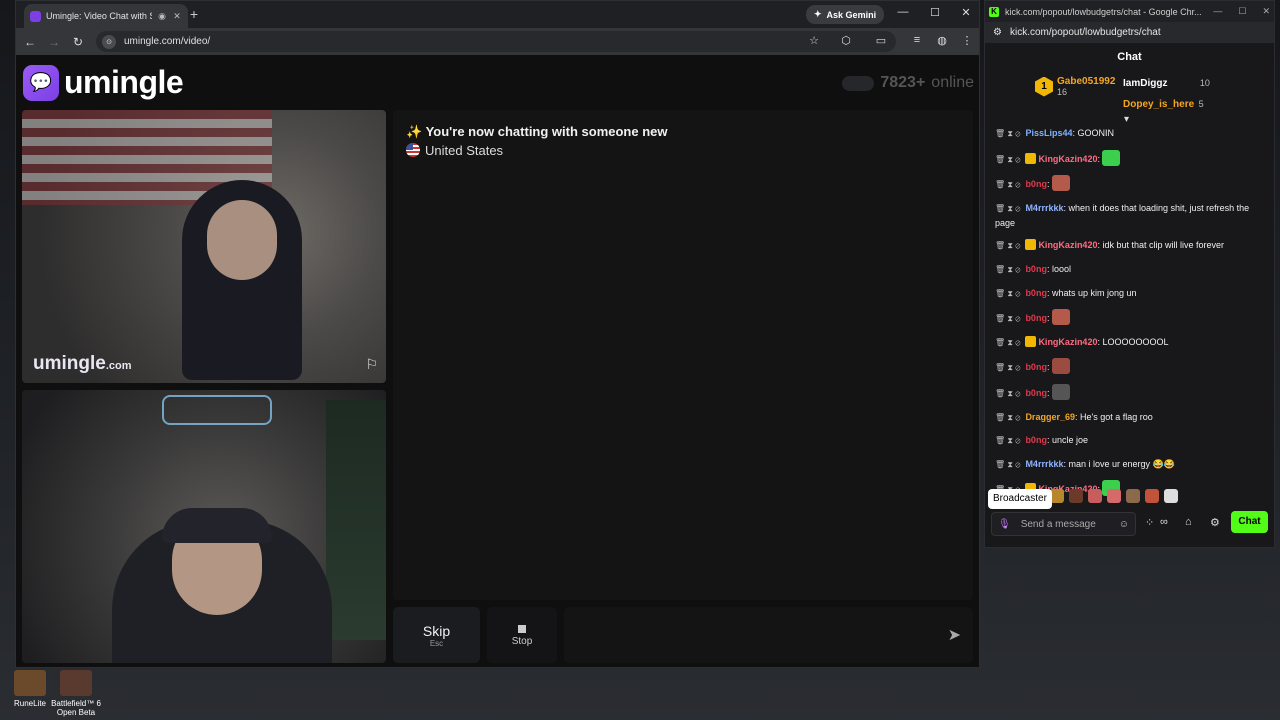 The height and width of the screenshot is (720, 1280). I want to click on infinity-icon: ∞, so click(1164, 522).